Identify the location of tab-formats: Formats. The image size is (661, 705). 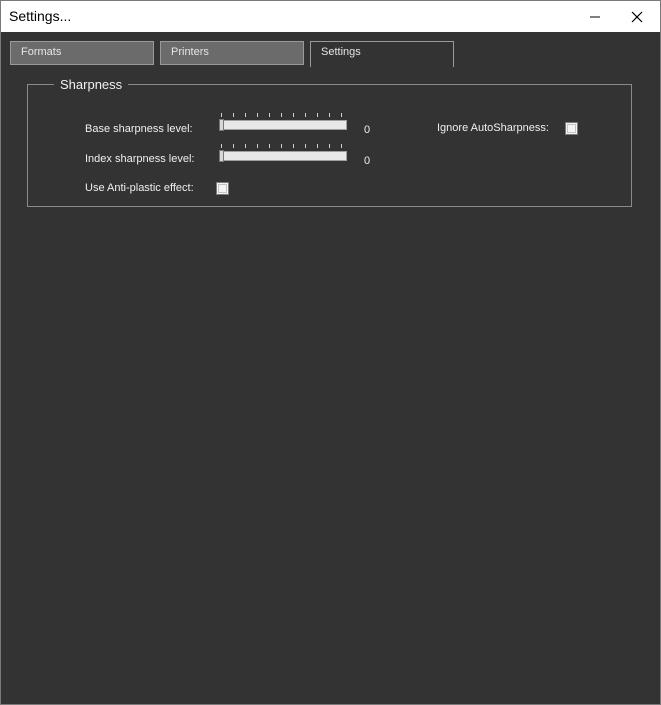
(82, 53).